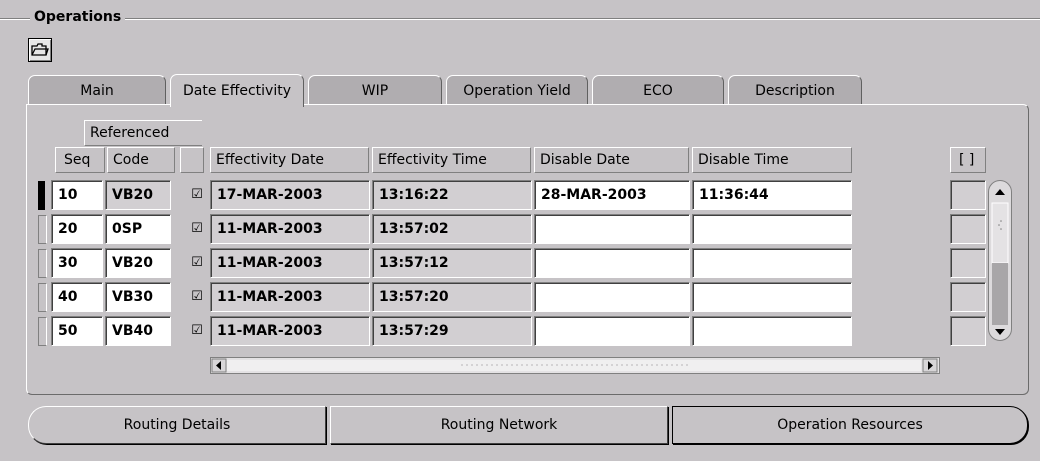 The width and height of the screenshot is (1040, 461). What do you see at coordinates (77, 297) in the screenshot?
I see `seq-field: 40` at bounding box center [77, 297].